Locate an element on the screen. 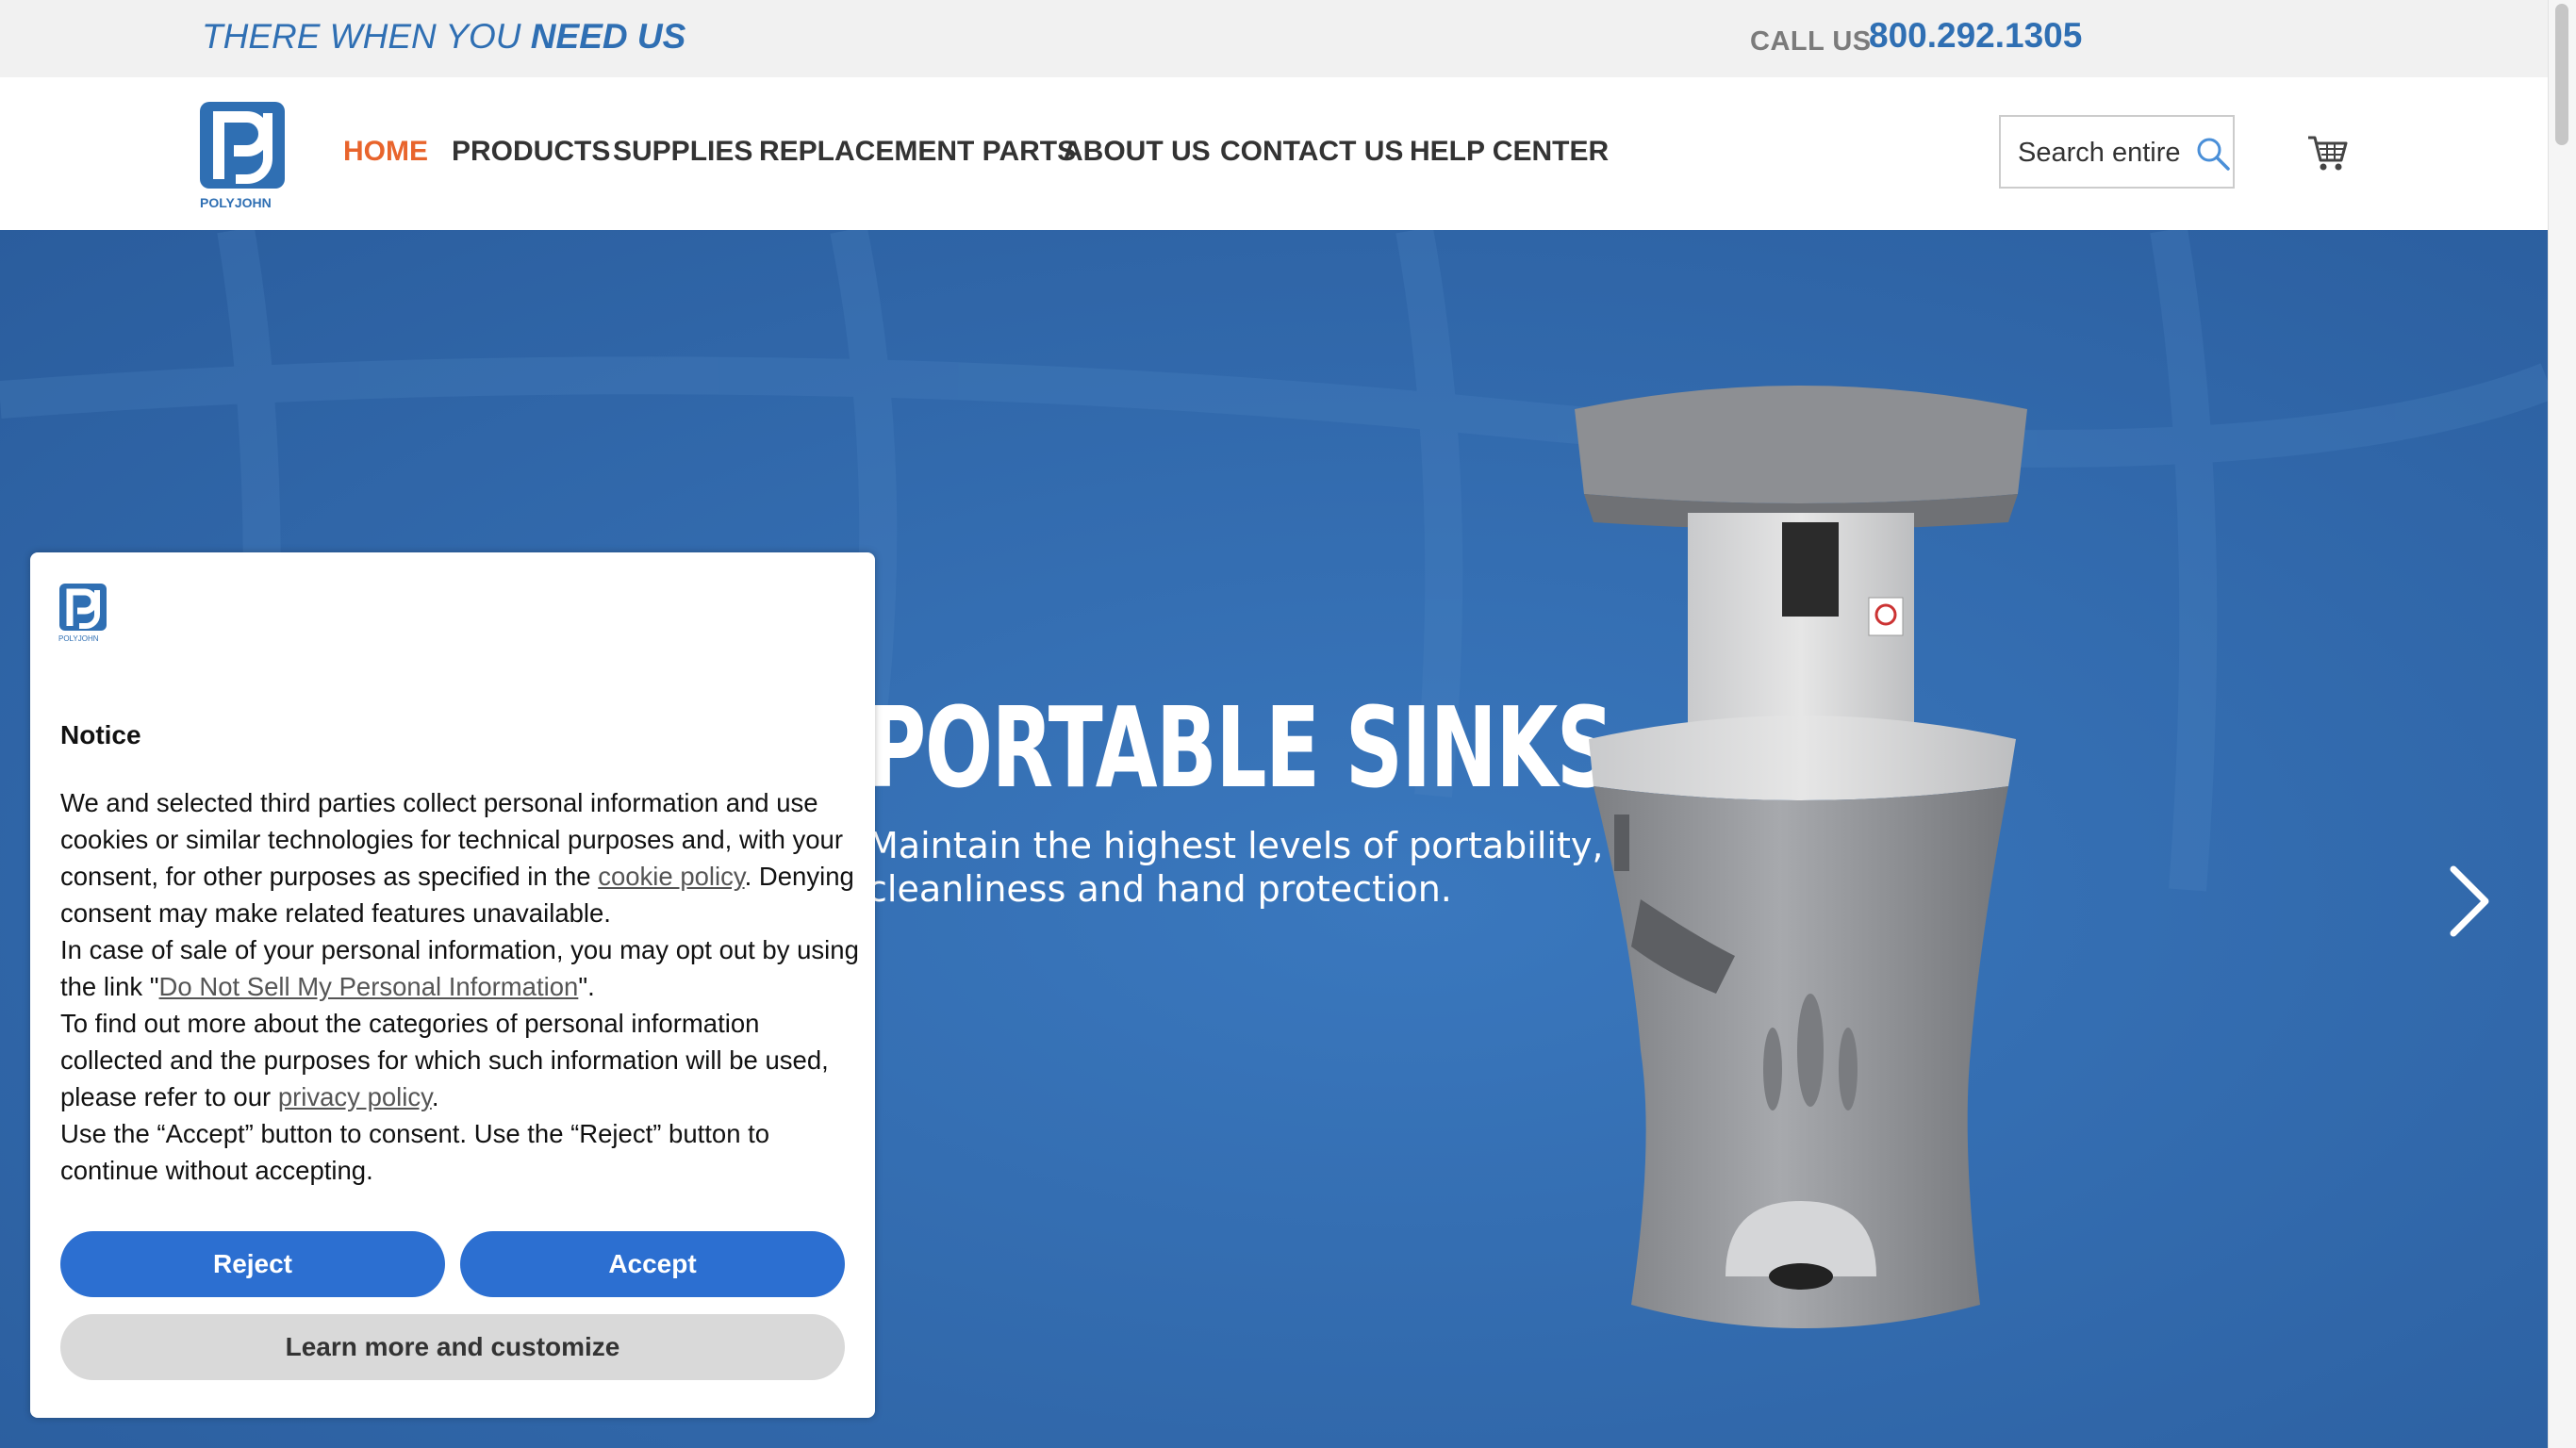  nav-help-center: HELP CENTER is located at coordinates (1509, 152).